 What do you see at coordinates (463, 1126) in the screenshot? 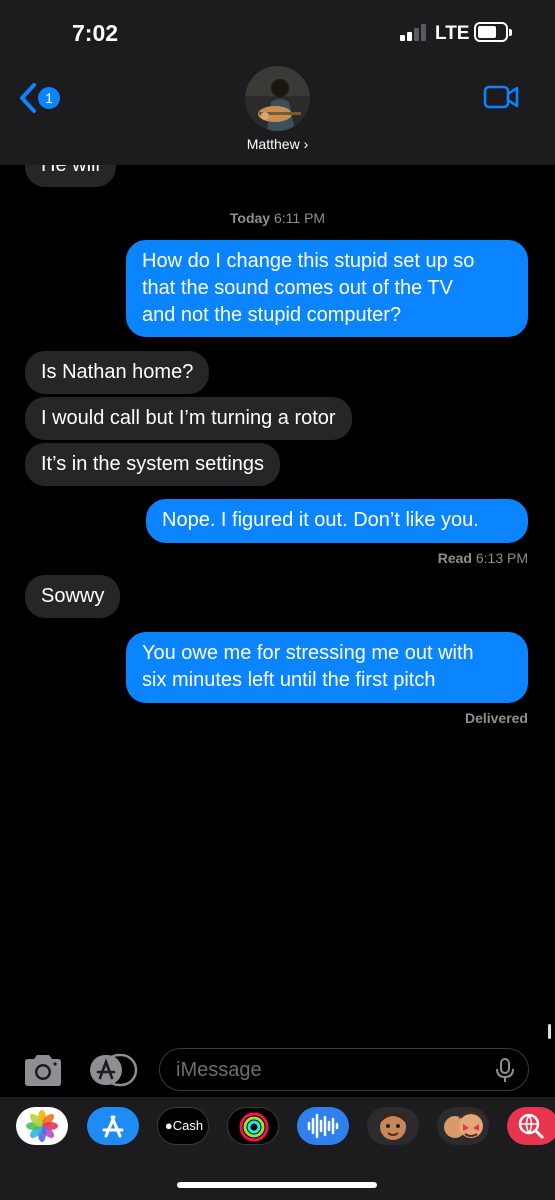
I see `memoji-stickers-icon` at bounding box center [463, 1126].